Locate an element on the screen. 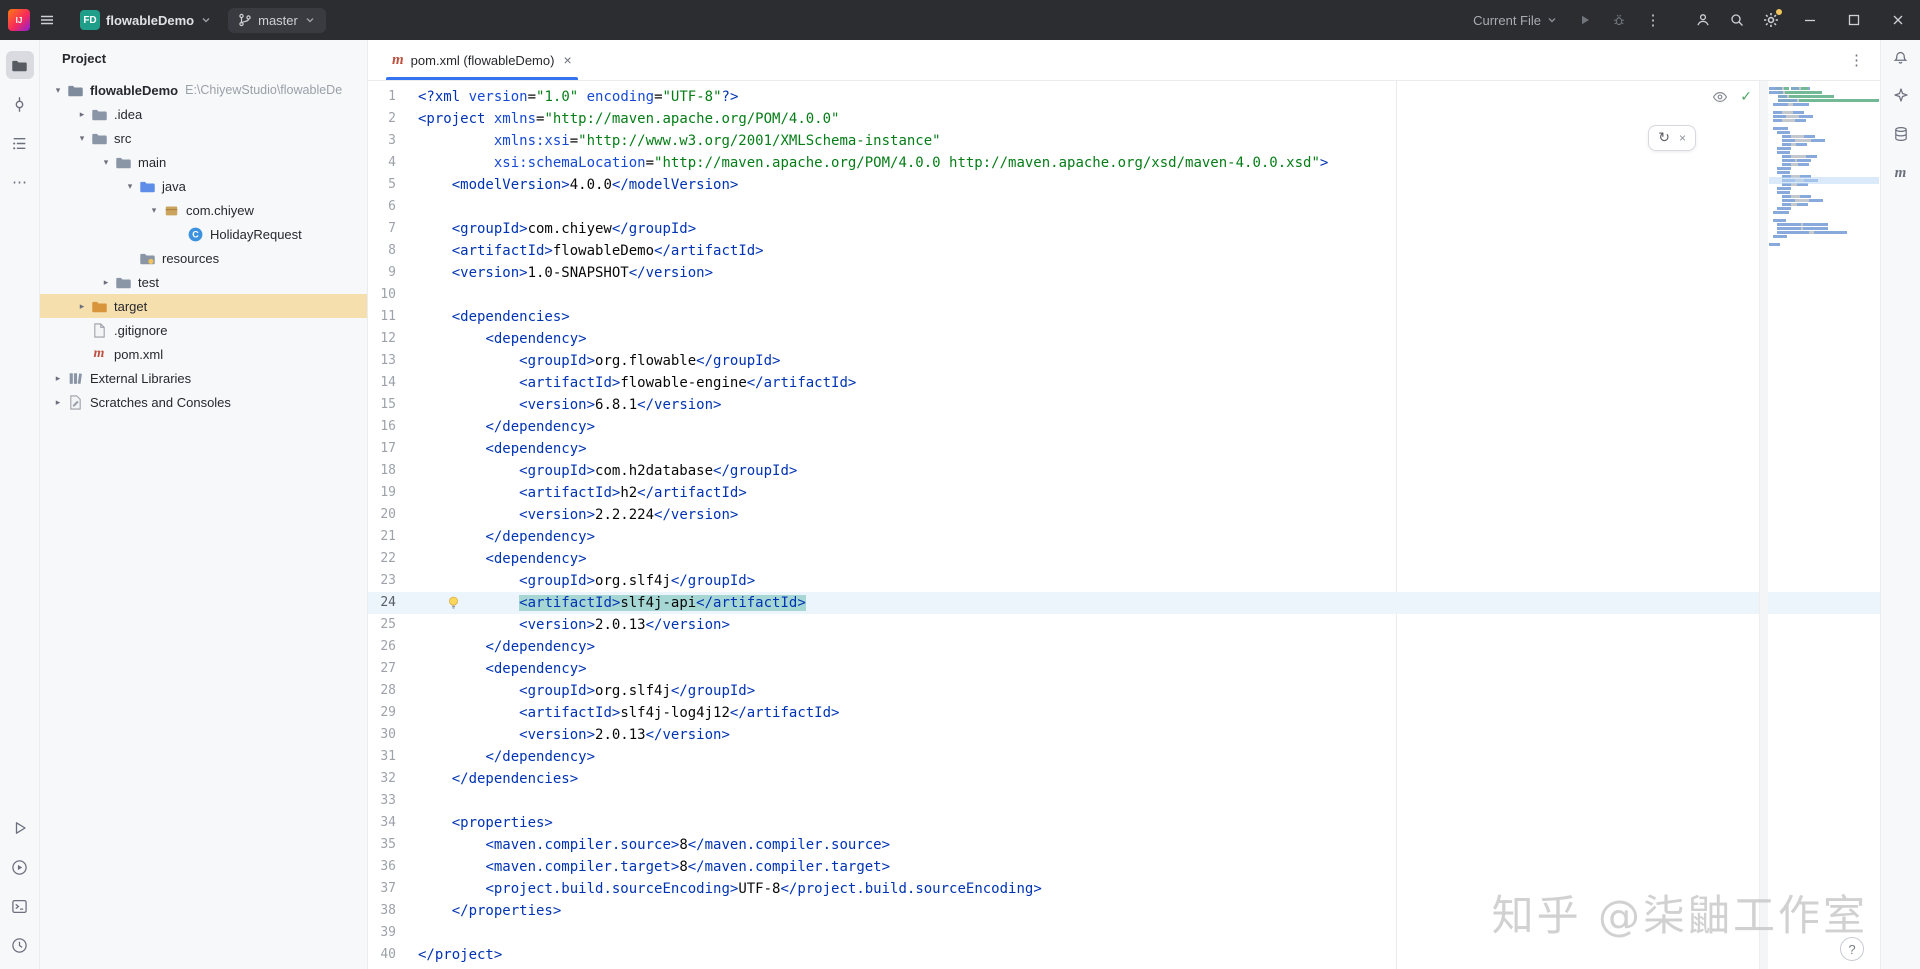 Image resolution: width=1920 pixels, height=969 pixels. project-tool-button is located at coordinates (19, 65).